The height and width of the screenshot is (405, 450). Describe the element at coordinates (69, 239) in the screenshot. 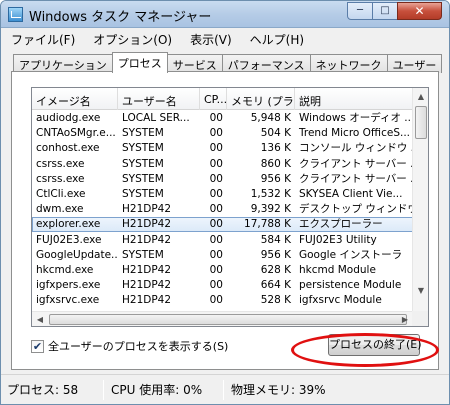

I see `cell-image-name: FUJ02E3.exe` at that location.